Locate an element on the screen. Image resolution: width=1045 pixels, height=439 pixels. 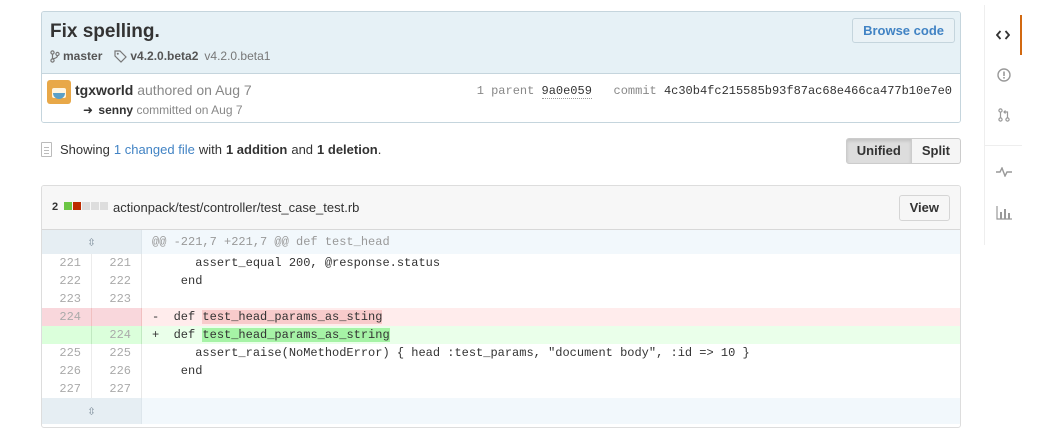
old-line-number is located at coordinates (67, 335).